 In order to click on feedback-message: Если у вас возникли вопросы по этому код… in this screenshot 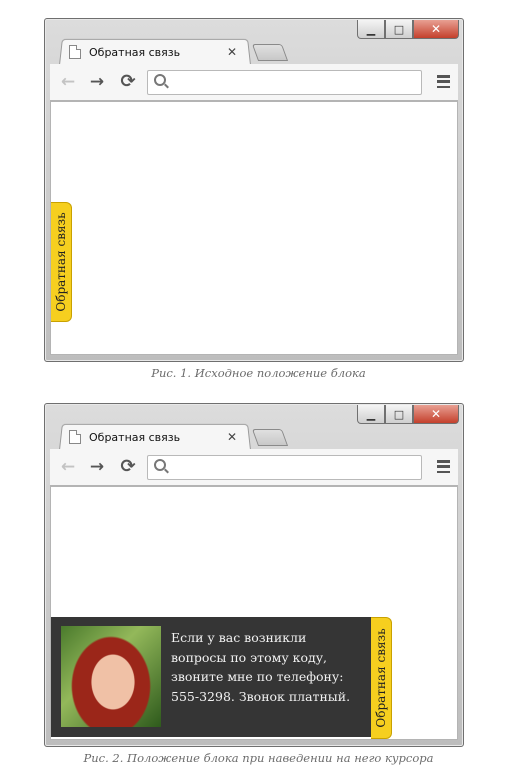, I will do `click(261, 667)`.